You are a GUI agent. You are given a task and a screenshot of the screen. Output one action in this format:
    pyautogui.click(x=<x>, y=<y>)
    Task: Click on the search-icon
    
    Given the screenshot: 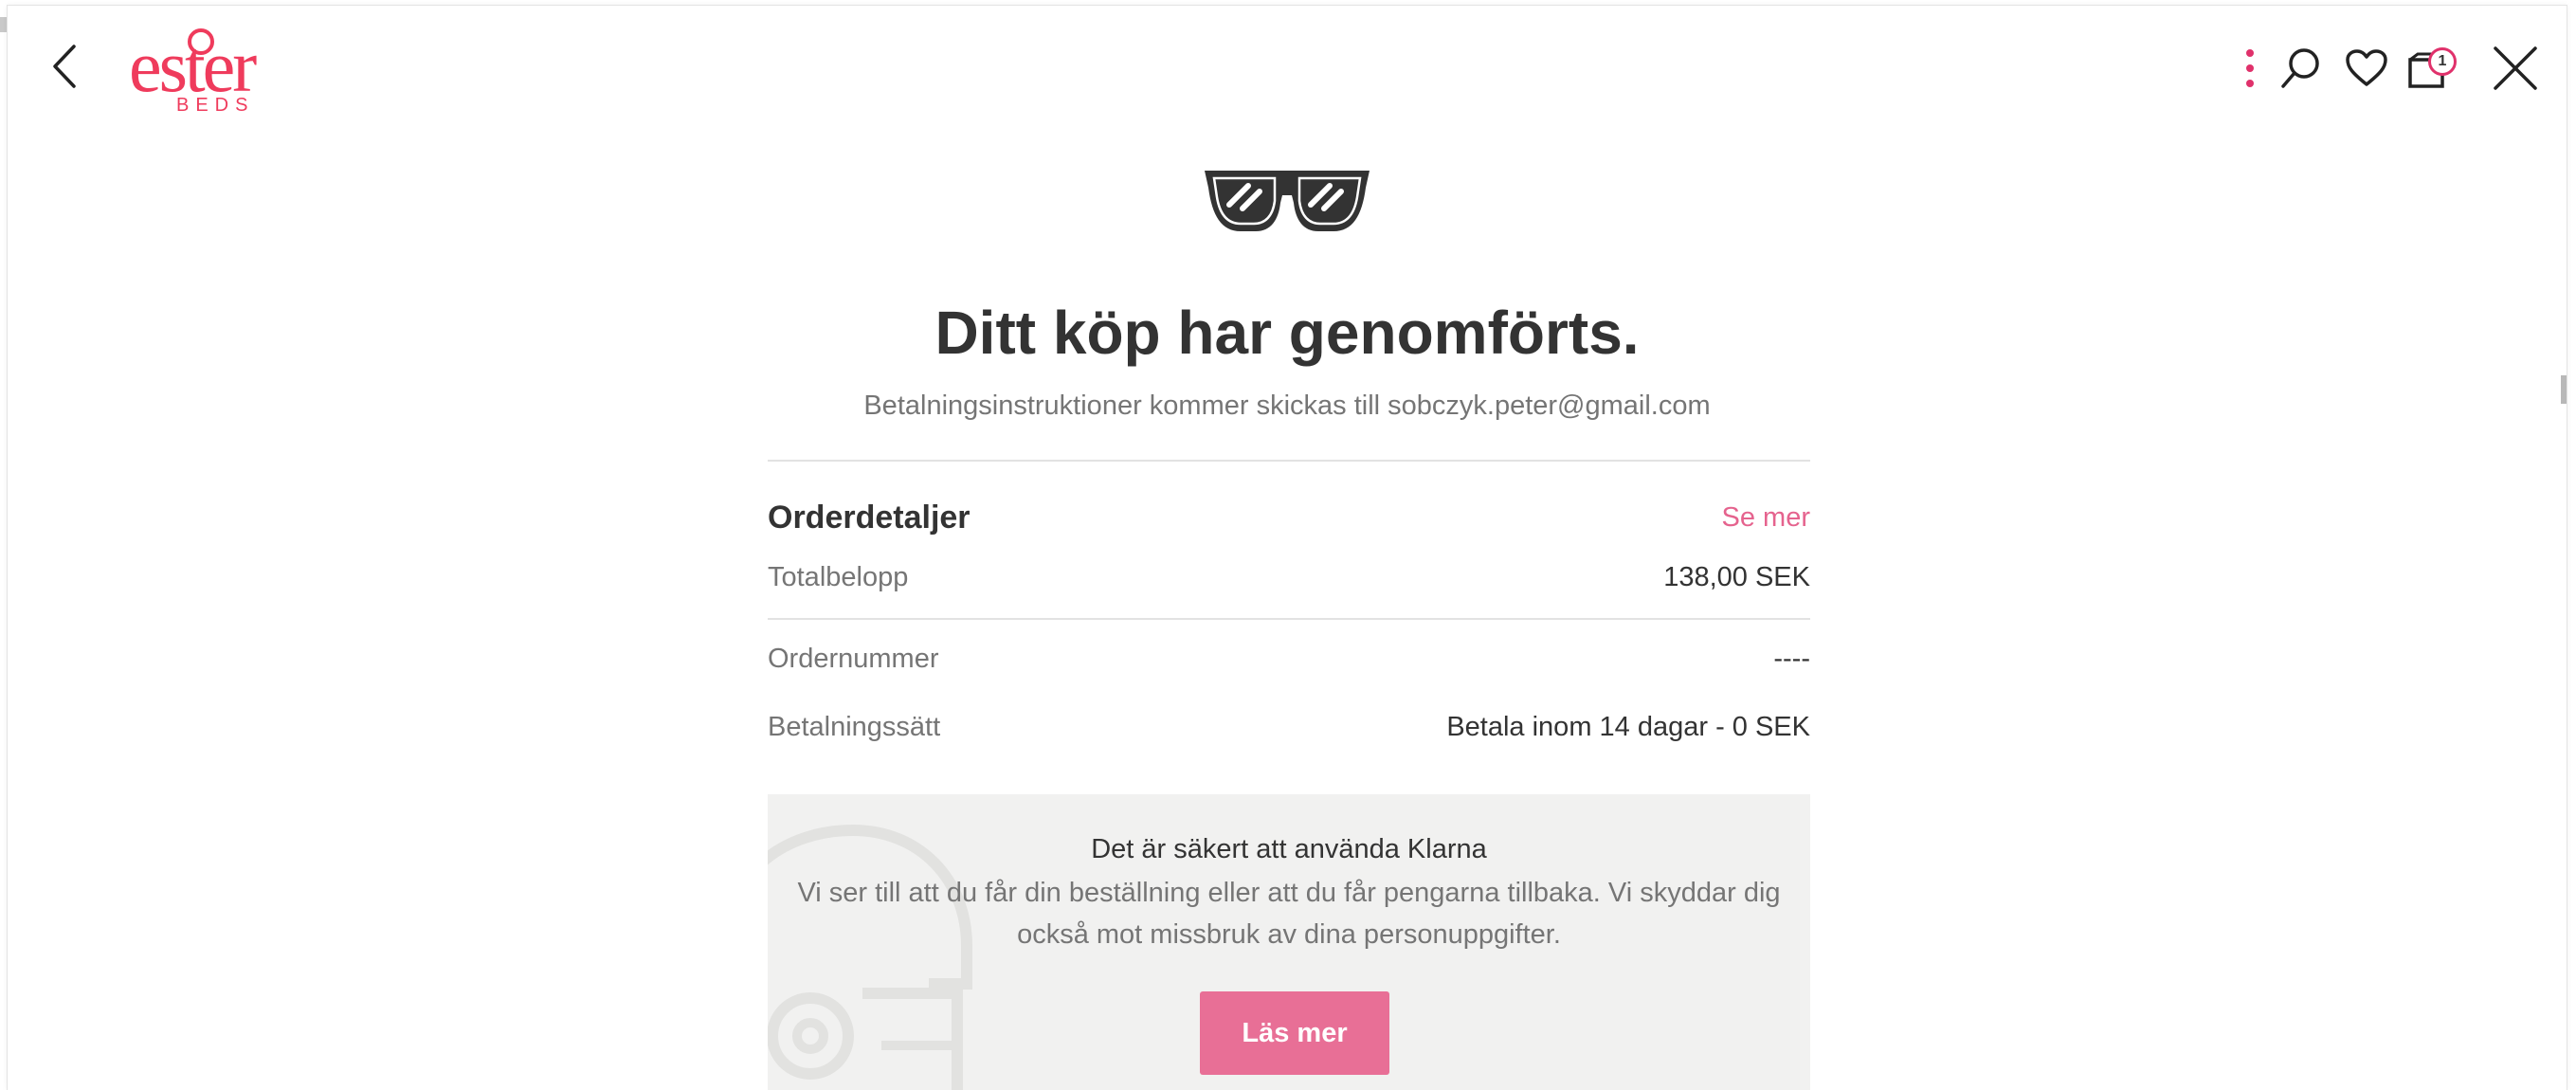 What is the action you would take?
    pyautogui.click(x=2300, y=70)
    